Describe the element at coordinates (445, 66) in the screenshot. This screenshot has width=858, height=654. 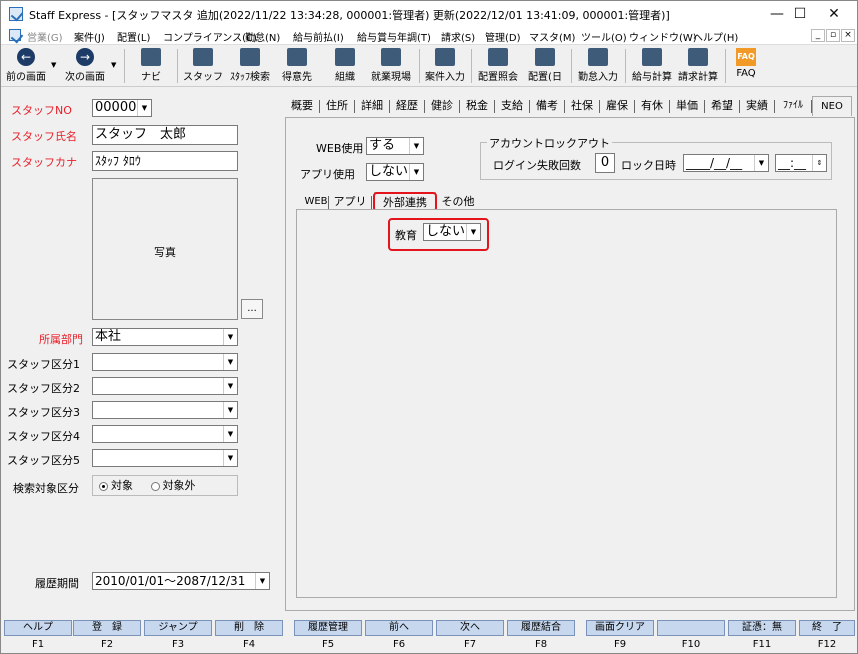
I see `toolbar-case-input-button: 案件入力` at that location.